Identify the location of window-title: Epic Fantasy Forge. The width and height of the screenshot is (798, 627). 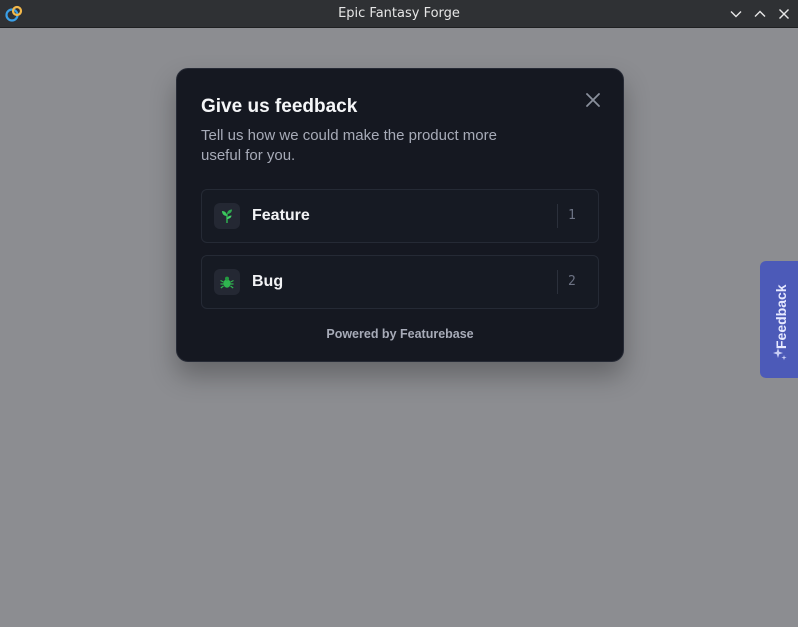
(399, 13).